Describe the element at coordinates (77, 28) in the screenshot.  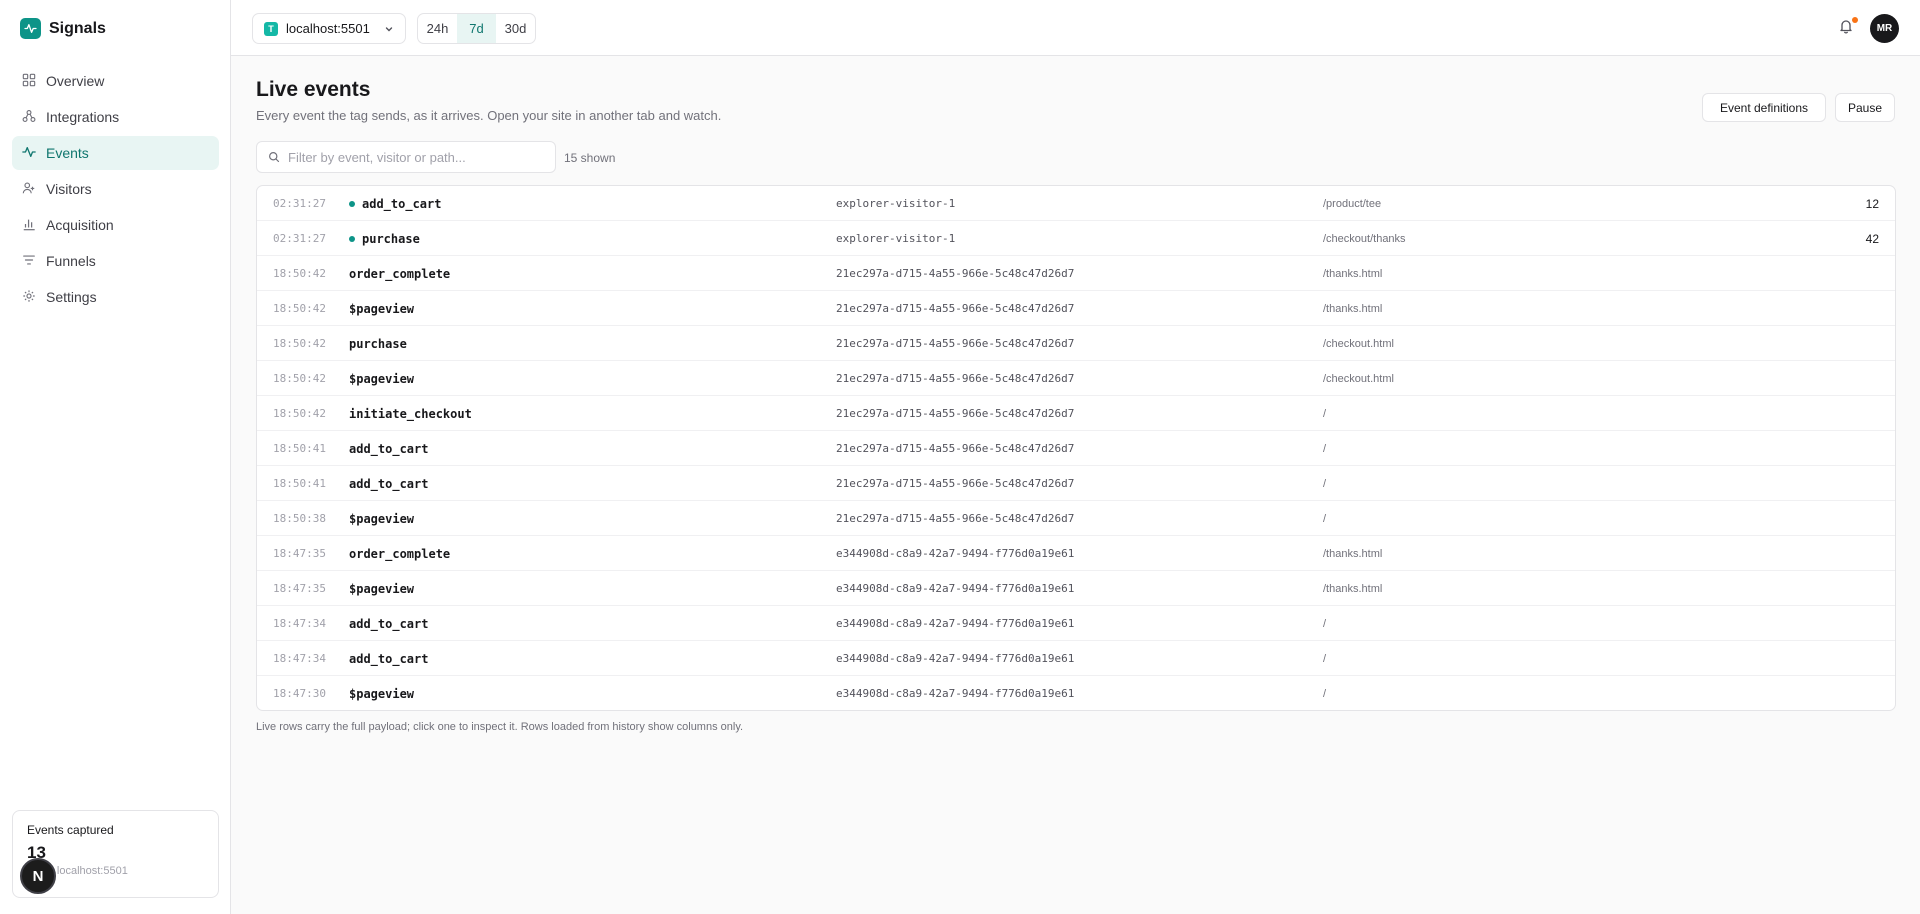
I see `brand-name: Signals` at that location.